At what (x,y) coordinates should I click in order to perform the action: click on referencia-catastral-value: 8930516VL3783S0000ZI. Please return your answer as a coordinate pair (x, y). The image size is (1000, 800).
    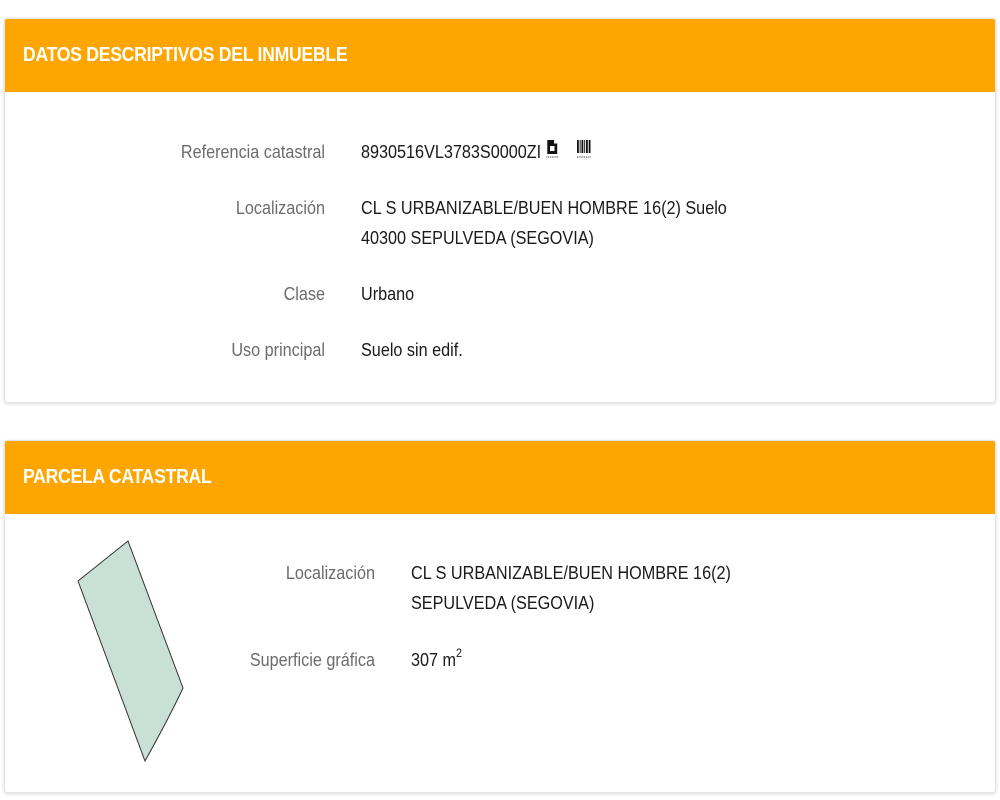
    Looking at the image, I should click on (451, 152).